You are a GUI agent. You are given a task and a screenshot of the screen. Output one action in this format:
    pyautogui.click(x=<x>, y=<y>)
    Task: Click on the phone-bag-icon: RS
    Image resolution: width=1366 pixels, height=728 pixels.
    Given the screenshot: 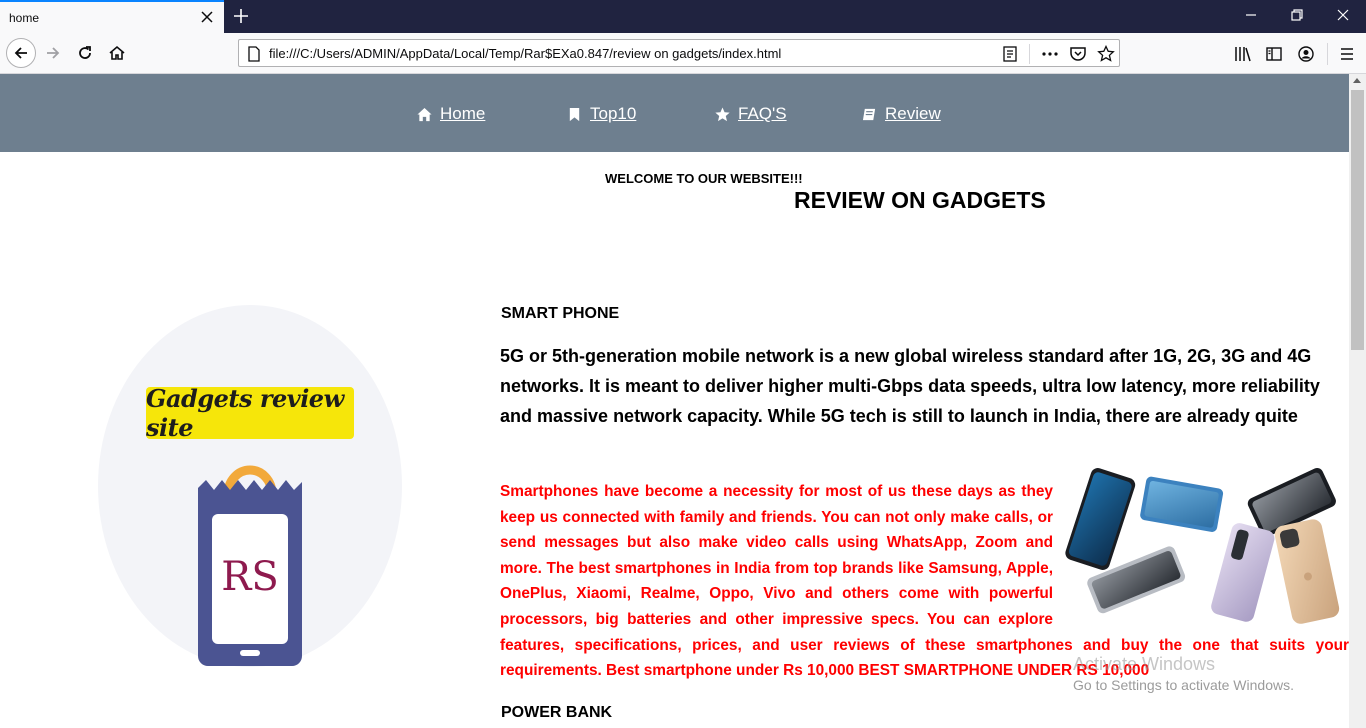 What is the action you would take?
    pyautogui.click(x=250, y=565)
    